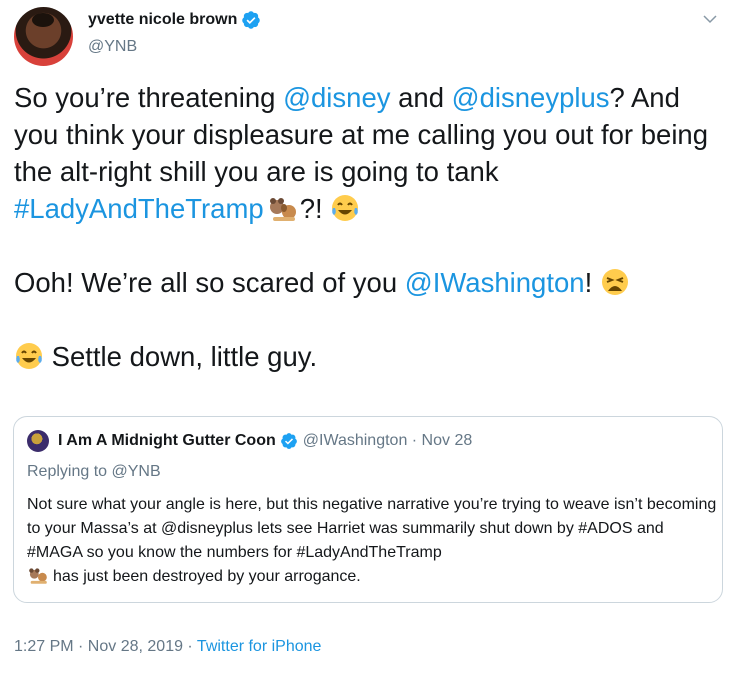 Image resolution: width=735 pixels, height=675 pixels. Describe the element at coordinates (710, 19) in the screenshot. I see `chevron-down-icon` at that location.